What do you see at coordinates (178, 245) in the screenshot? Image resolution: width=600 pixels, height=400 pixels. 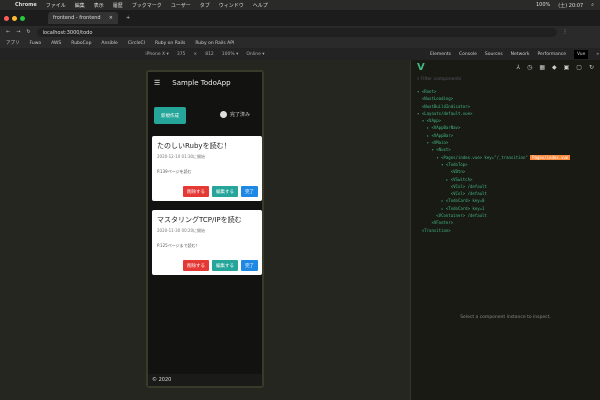 I see `todo-memo: P.125ページまで読む！` at bounding box center [178, 245].